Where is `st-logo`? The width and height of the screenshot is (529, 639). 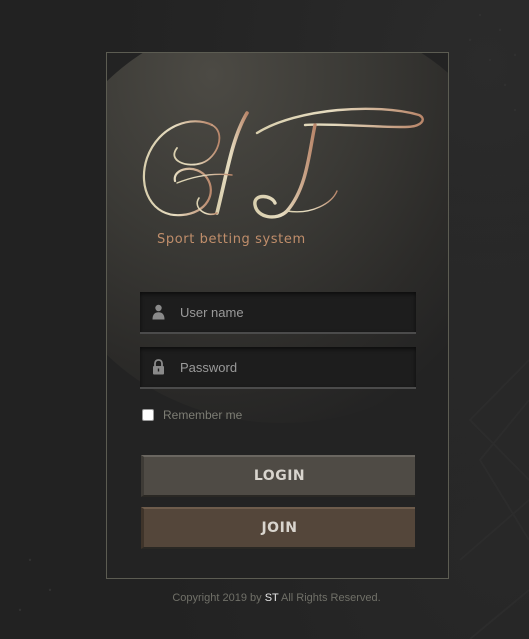 st-logo is located at coordinates (283, 163).